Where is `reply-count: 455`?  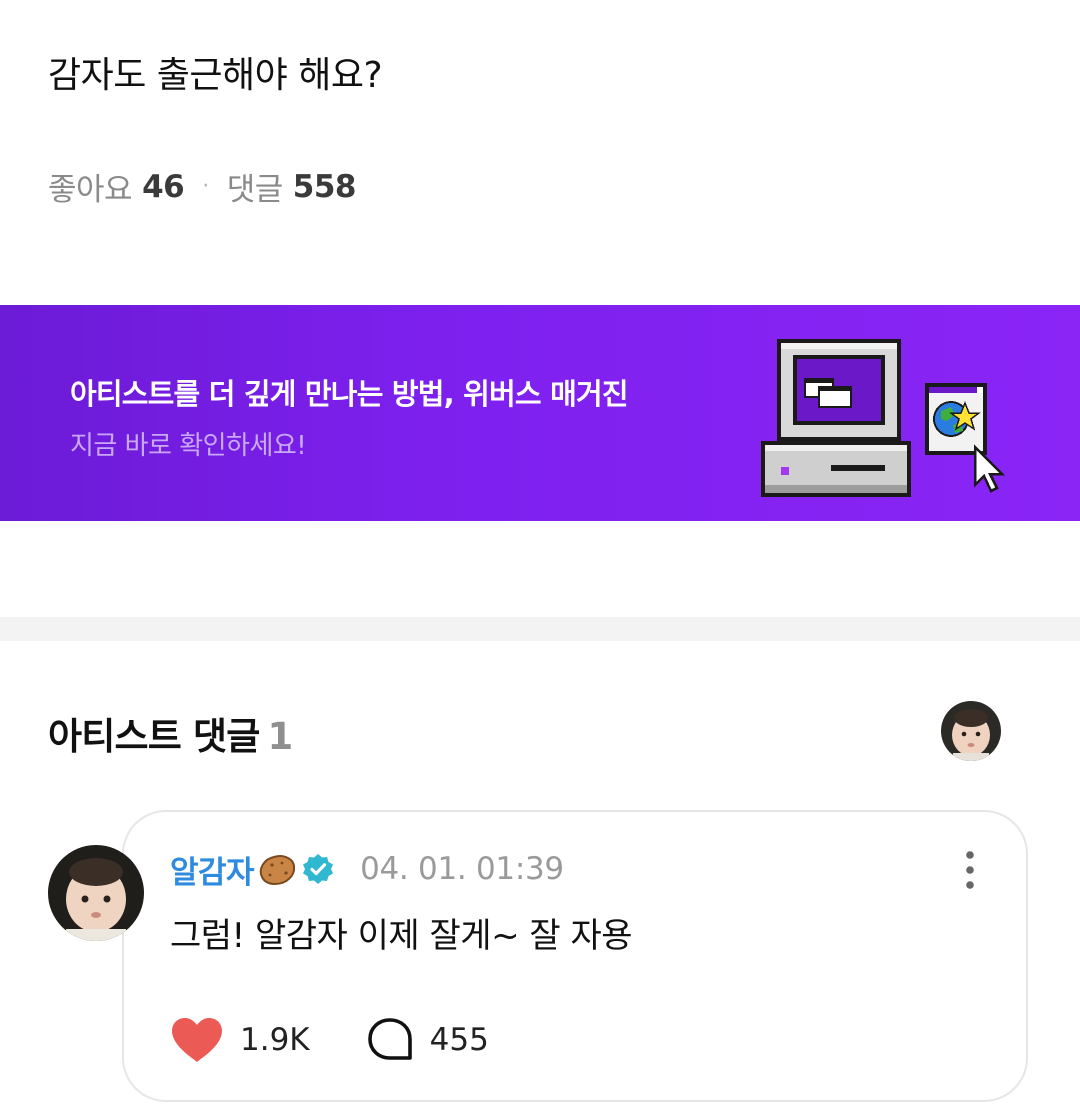 reply-count: 455 is located at coordinates (459, 1040).